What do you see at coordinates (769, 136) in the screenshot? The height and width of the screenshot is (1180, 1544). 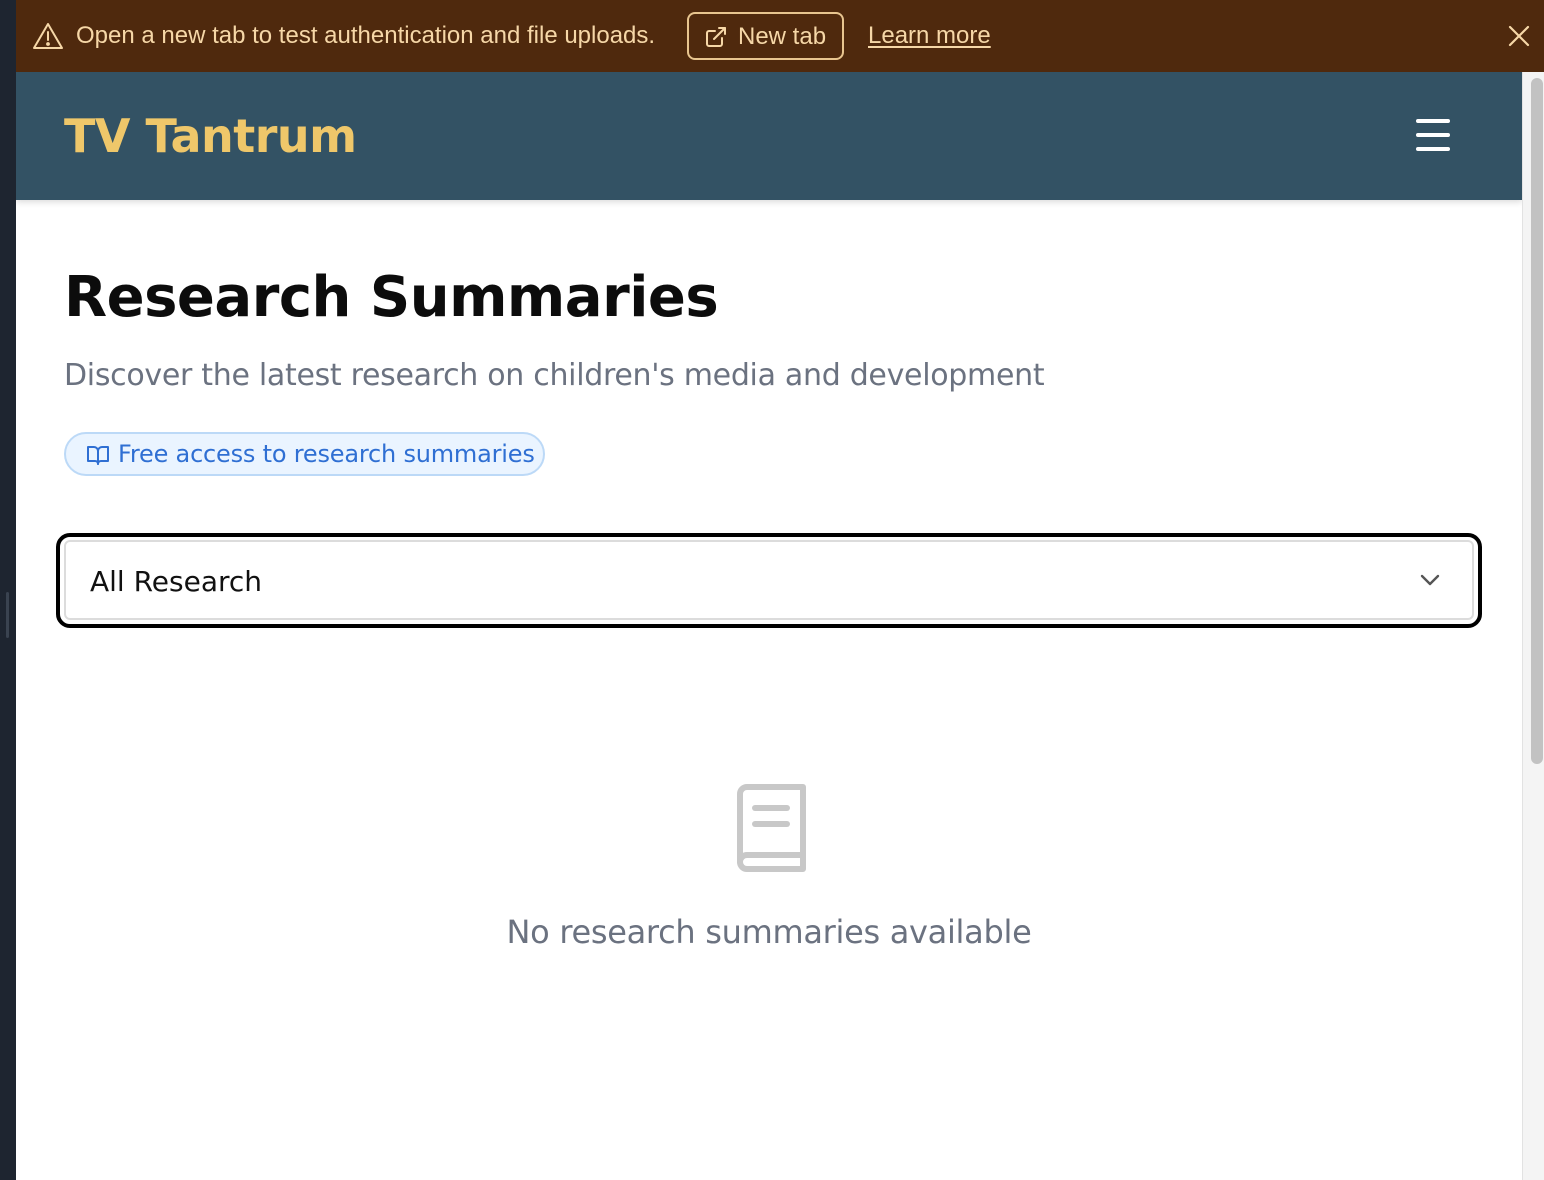 I see `site-header: TV Tantrum` at bounding box center [769, 136].